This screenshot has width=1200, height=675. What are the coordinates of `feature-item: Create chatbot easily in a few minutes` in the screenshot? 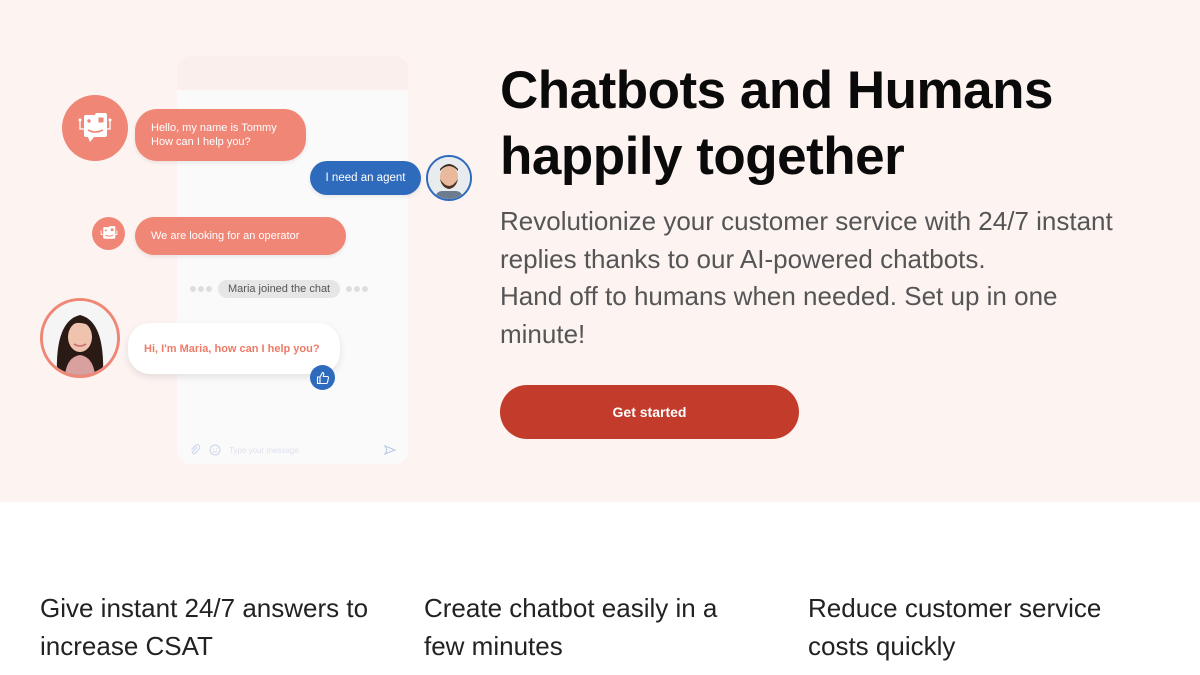 It's located at (570, 627).